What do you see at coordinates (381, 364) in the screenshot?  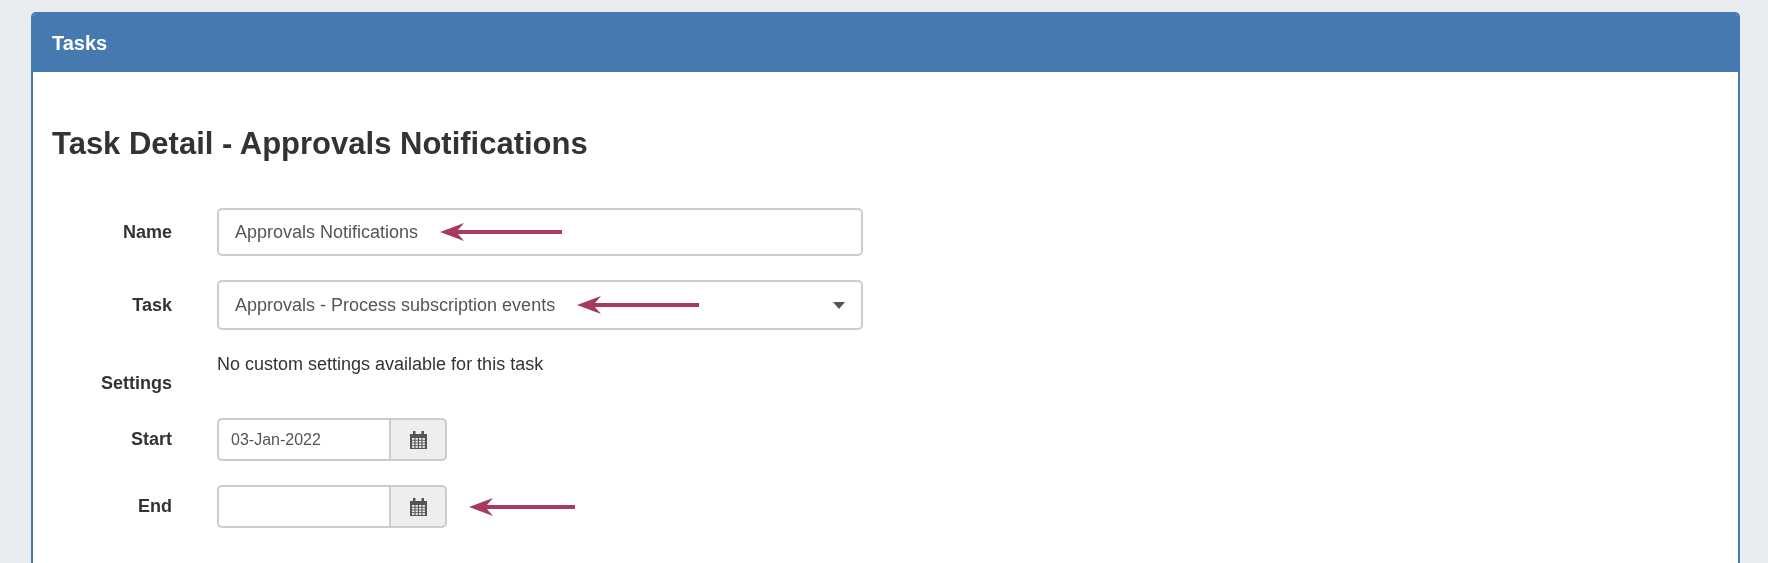 I see `settings-text: No custom settings available for this task` at bounding box center [381, 364].